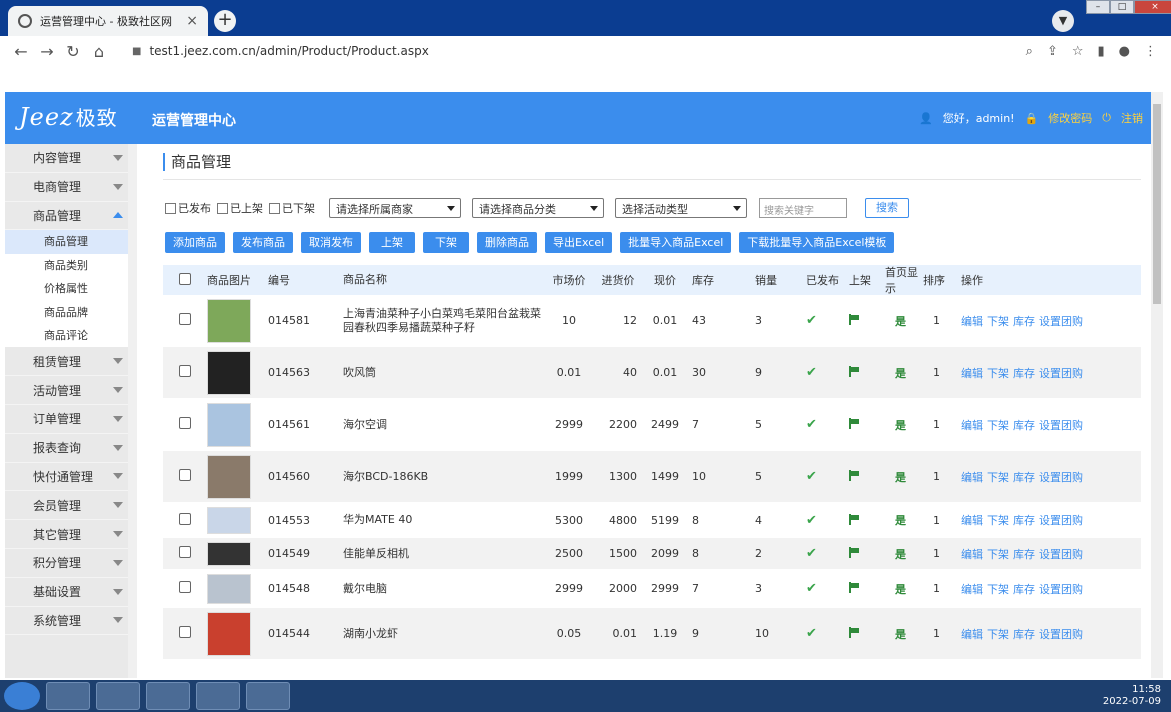 The height and width of the screenshot is (712, 1171). I want to click on delete-product-button: 删除商品, so click(507, 242).